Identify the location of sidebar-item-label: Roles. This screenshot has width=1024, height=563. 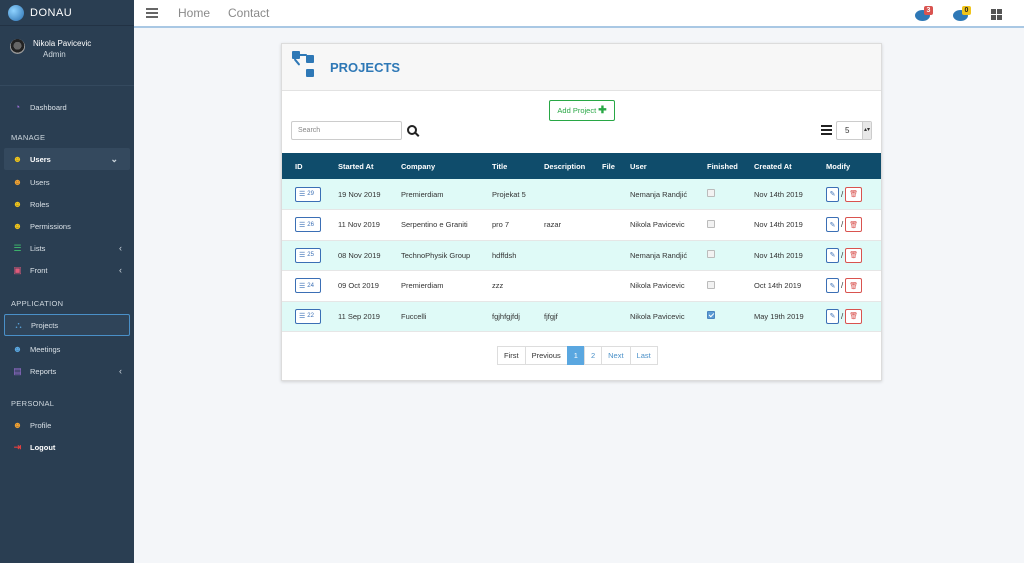
(40, 204).